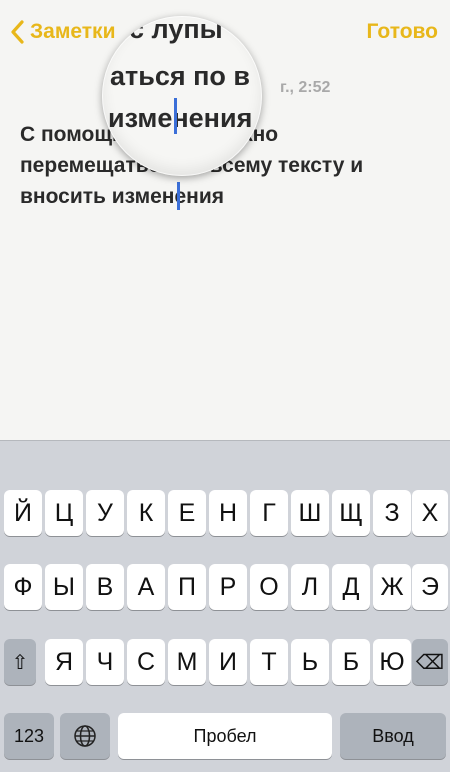  I want to click on delete-key: ⌫, so click(430, 662).